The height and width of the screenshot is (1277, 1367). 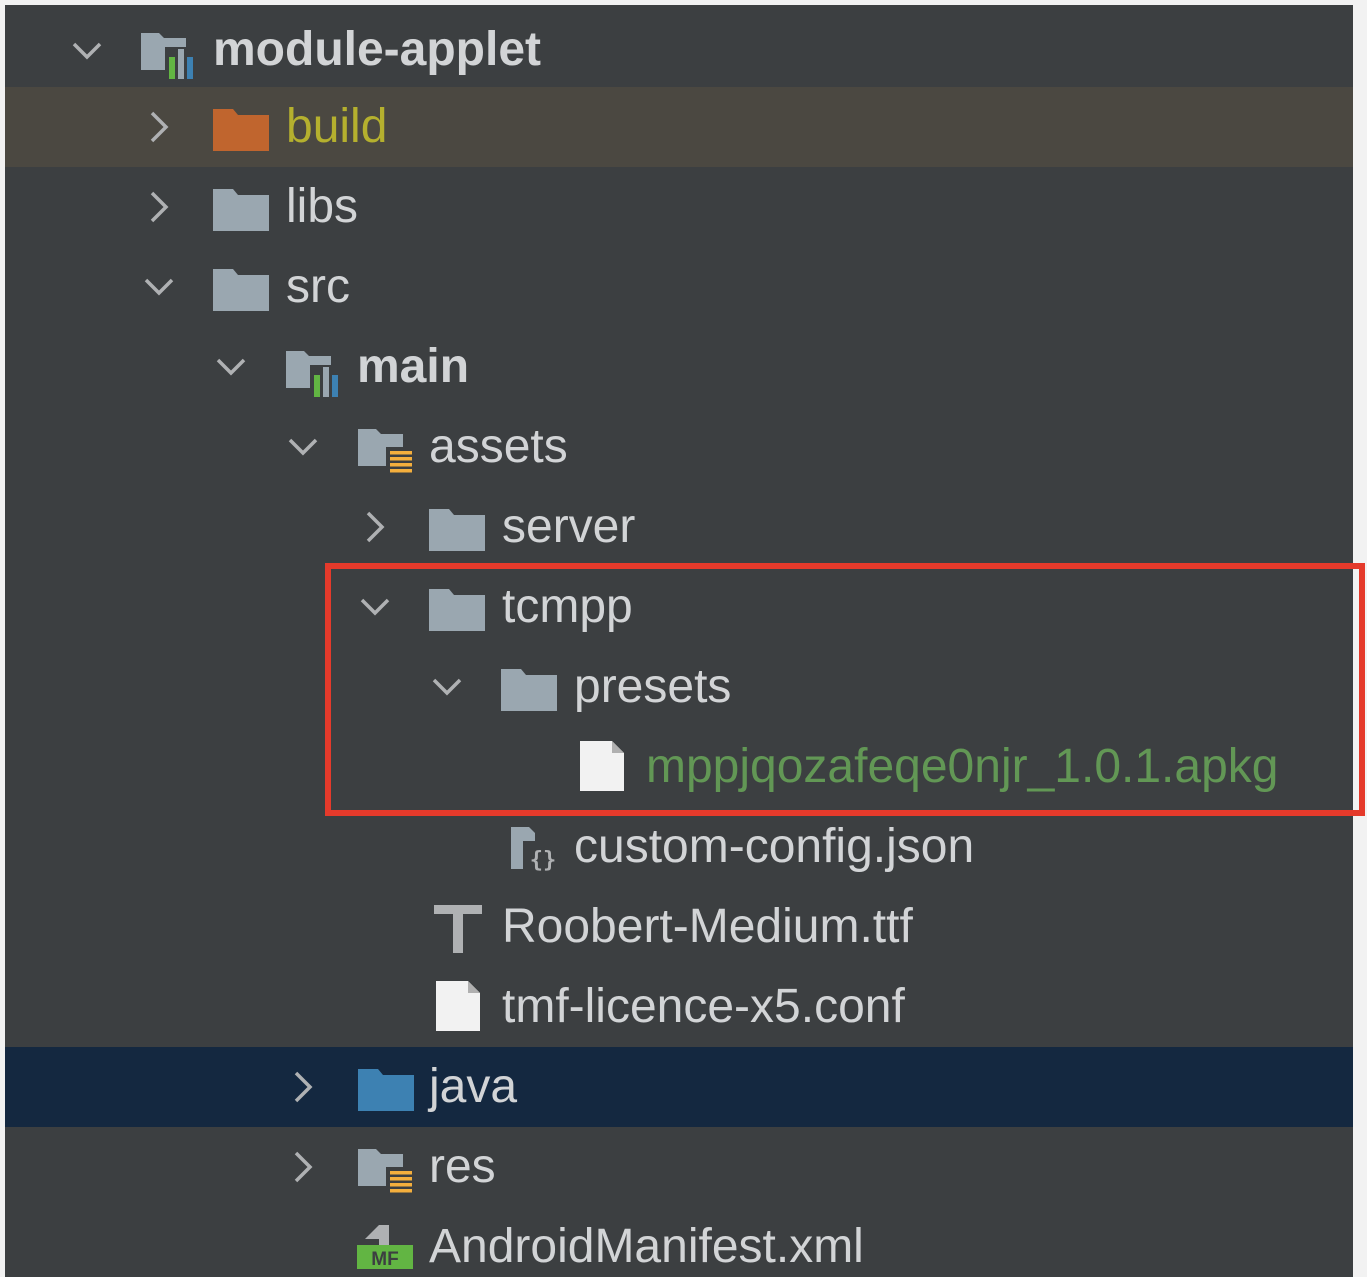 What do you see at coordinates (318, 286) in the screenshot?
I see `tree-node-label: src` at bounding box center [318, 286].